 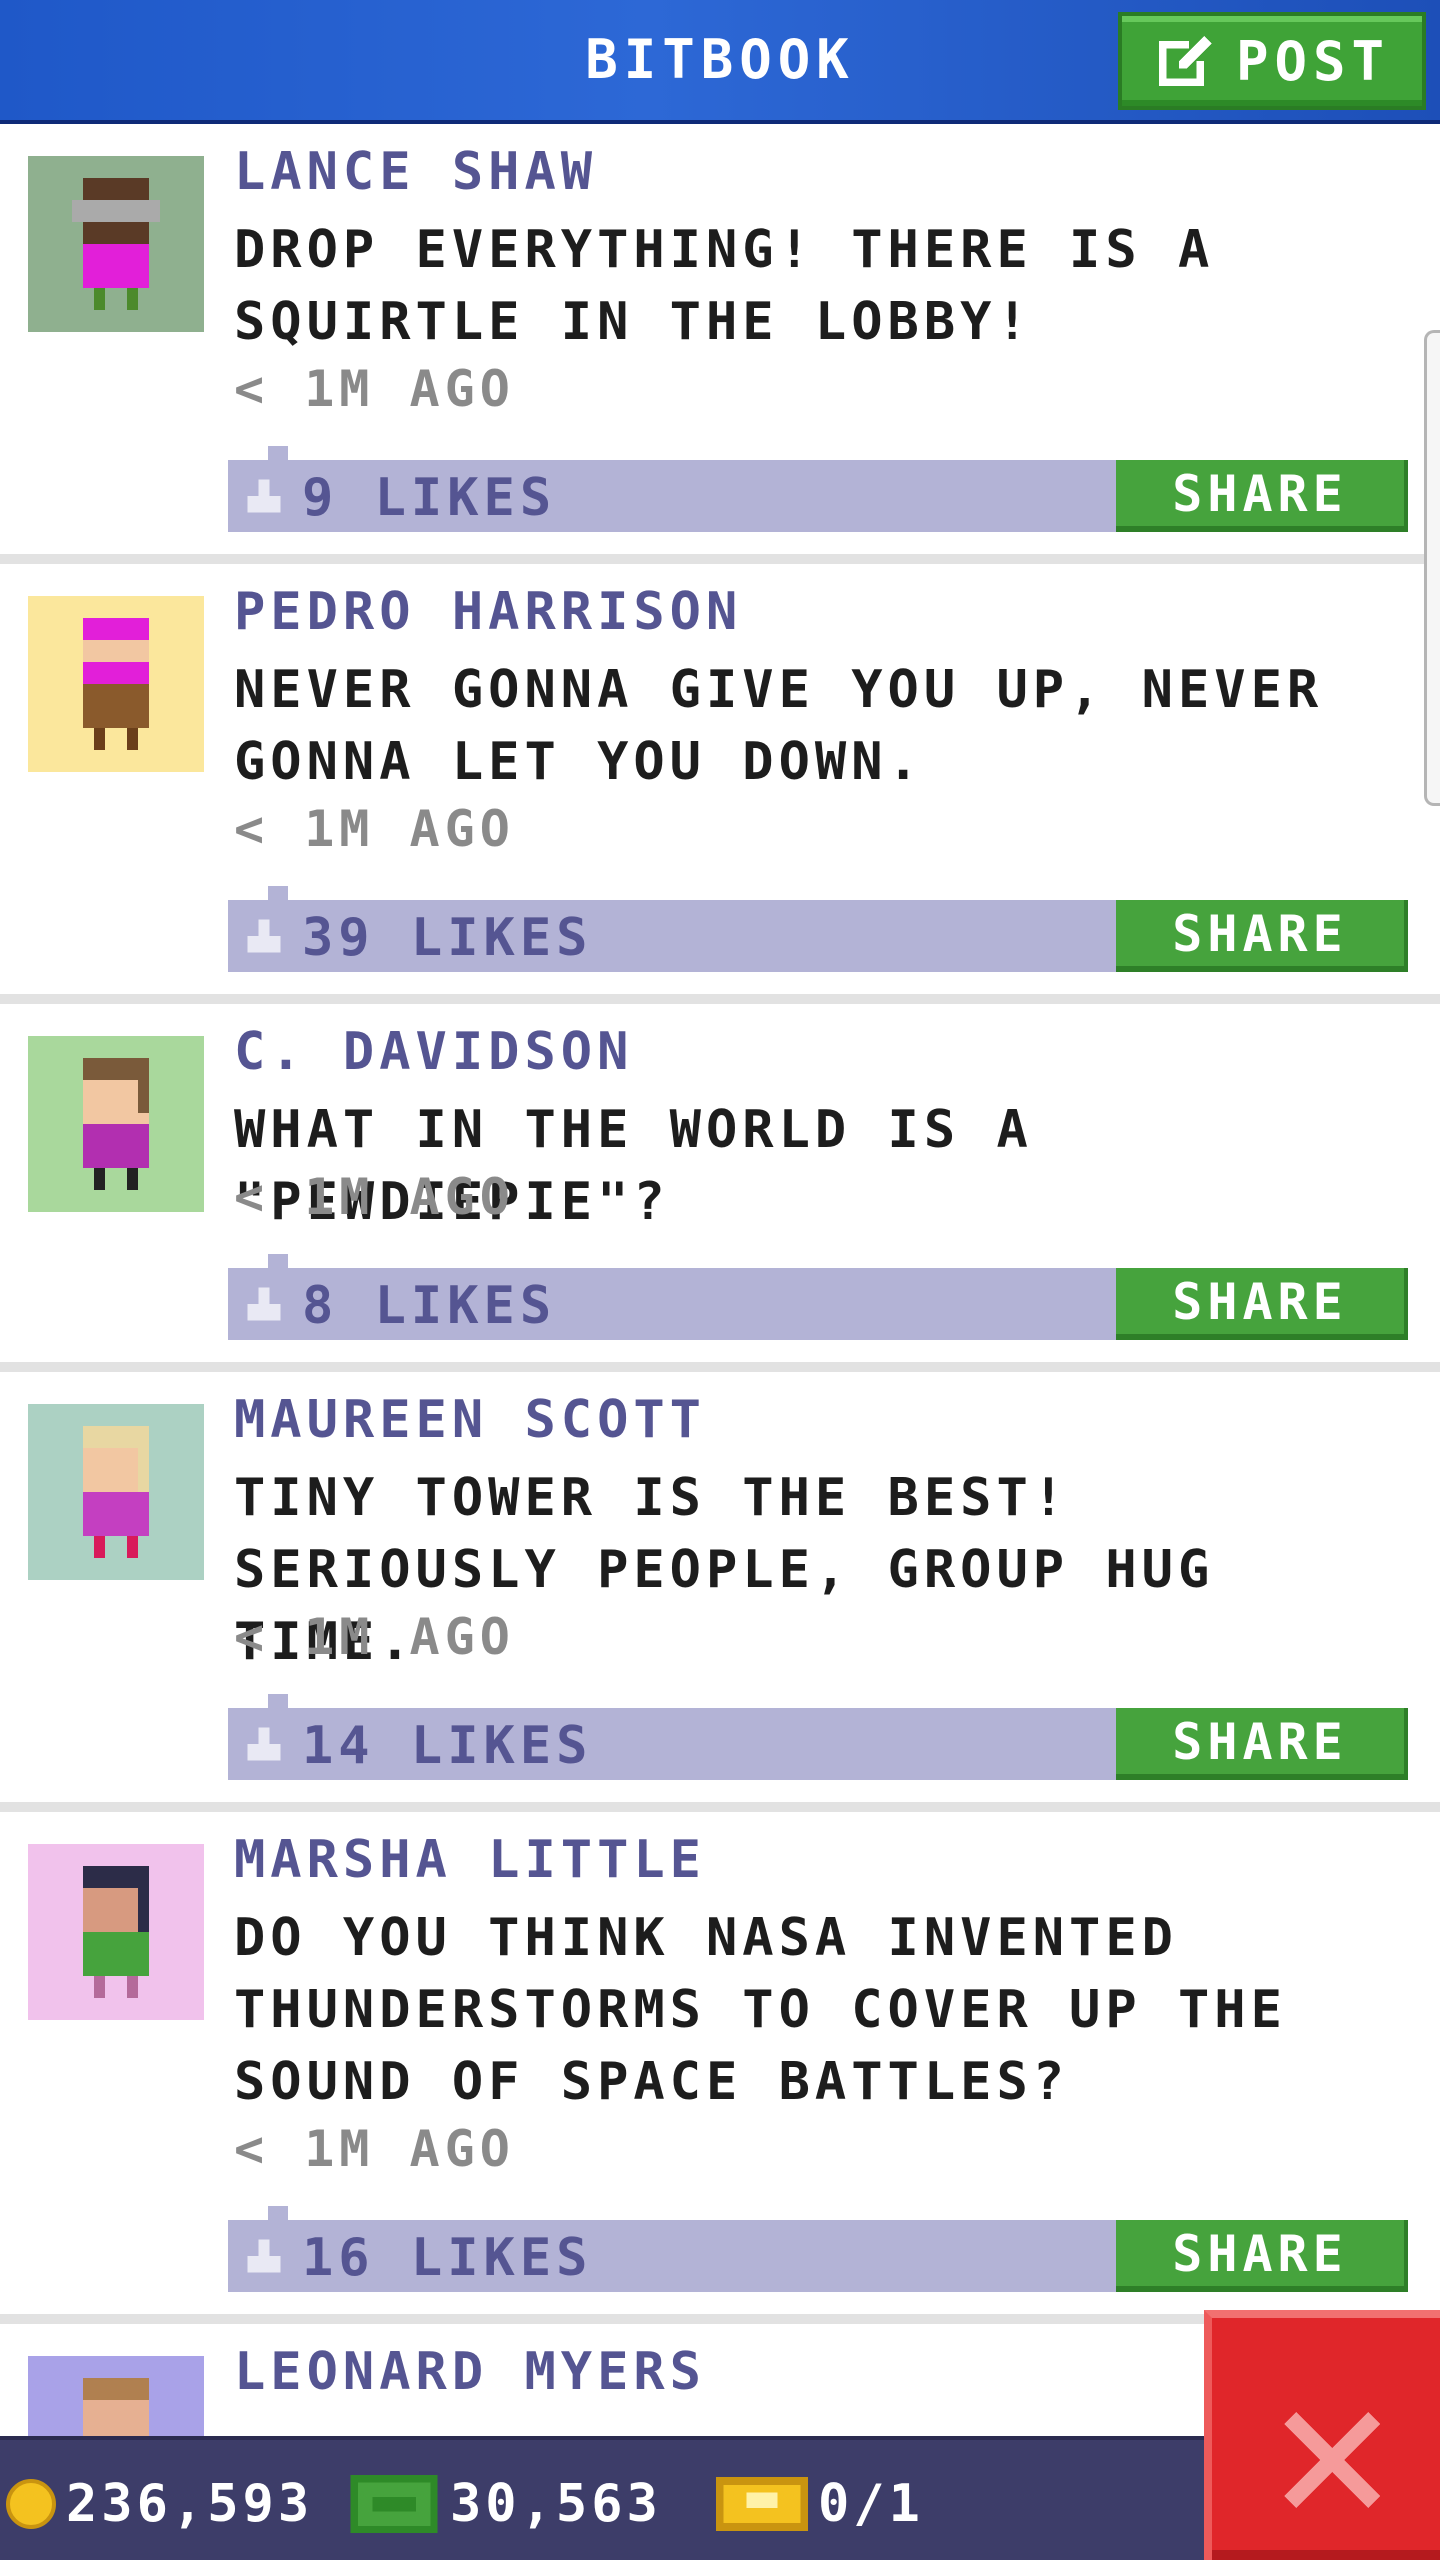 What do you see at coordinates (429, 1306) in the screenshot?
I see `like-count: 8 LIKES` at bounding box center [429, 1306].